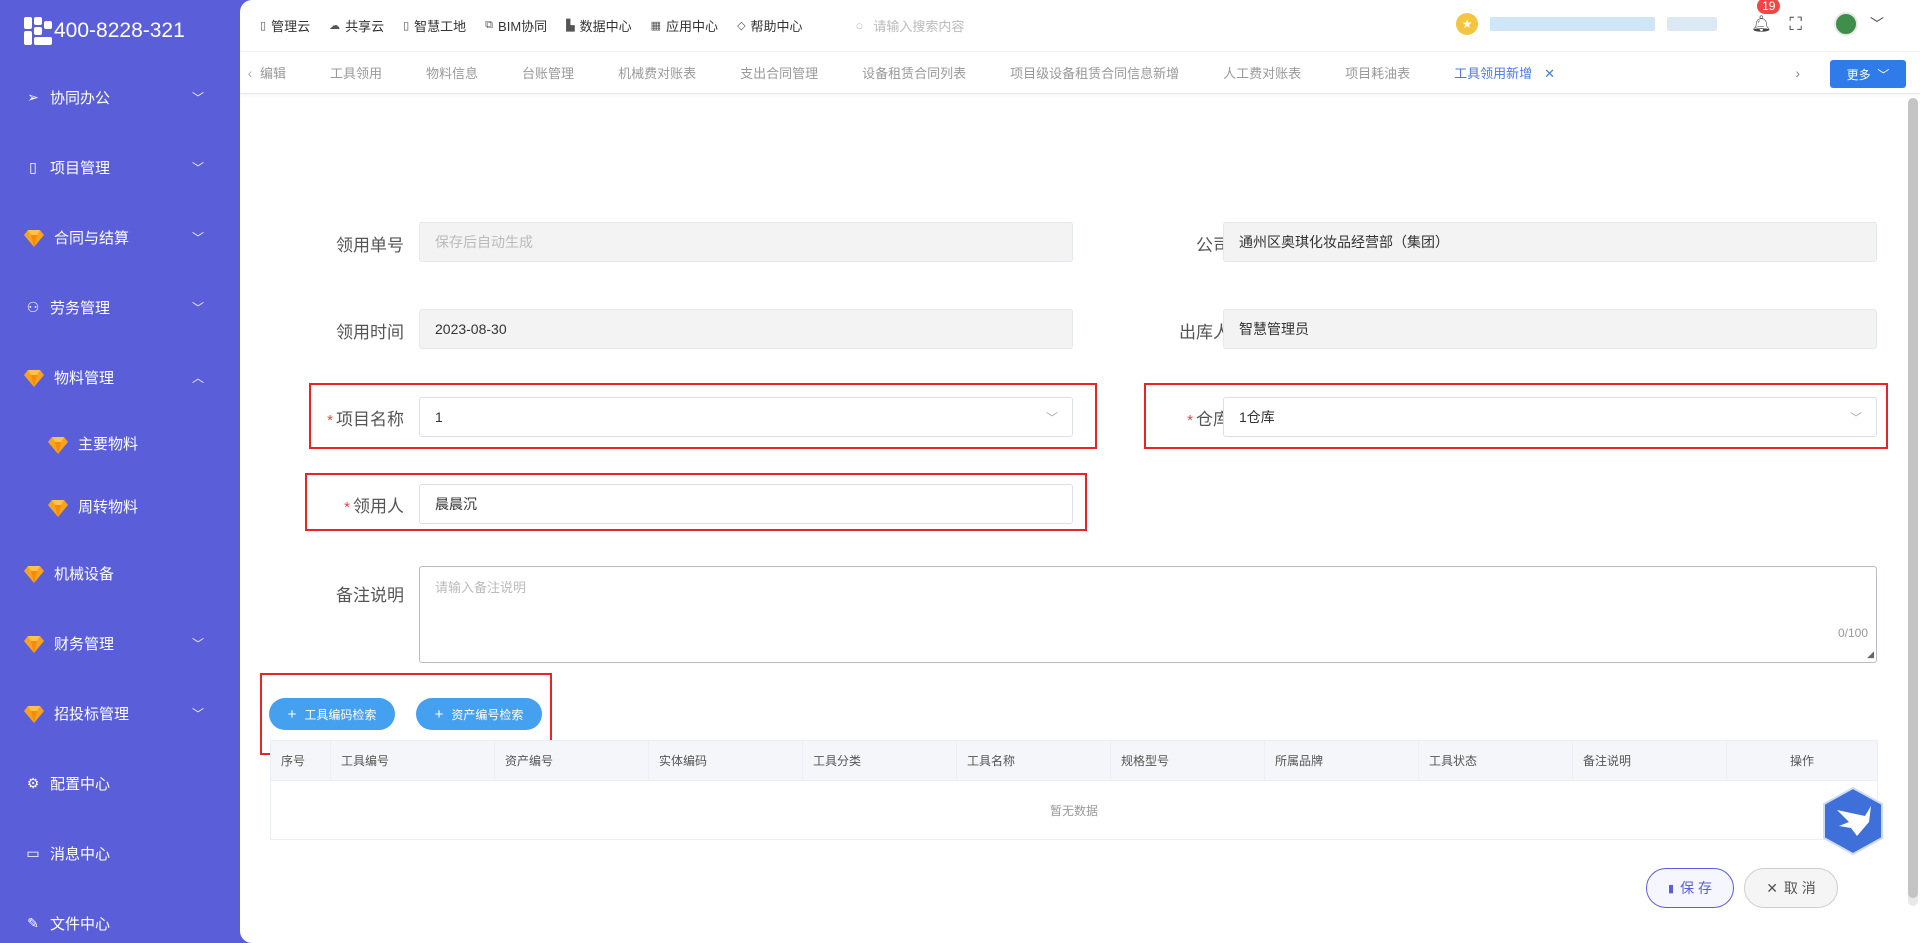 The height and width of the screenshot is (943, 1920). What do you see at coordinates (33, 306) in the screenshot?
I see `user-icon: ⚇` at bounding box center [33, 306].